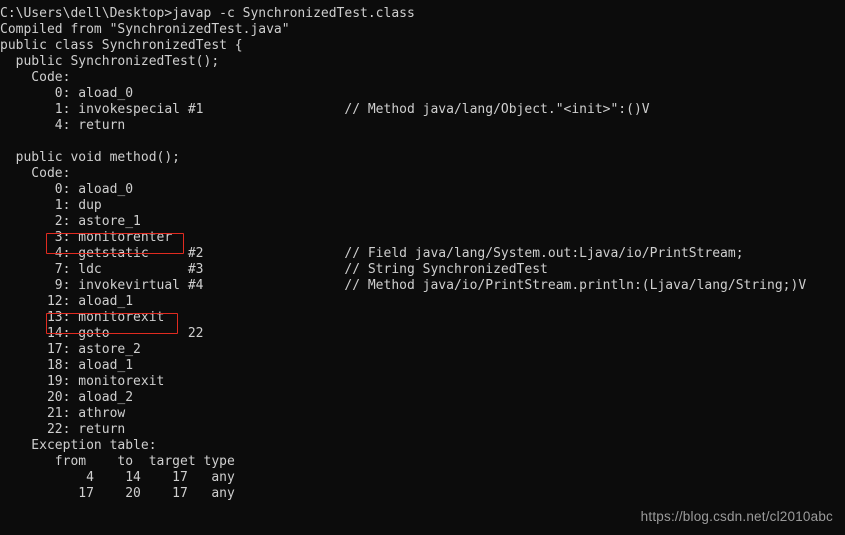 The height and width of the screenshot is (535, 845). What do you see at coordinates (117, 461) in the screenshot?
I see `exception-table-row: from to target type` at bounding box center [117, 461].